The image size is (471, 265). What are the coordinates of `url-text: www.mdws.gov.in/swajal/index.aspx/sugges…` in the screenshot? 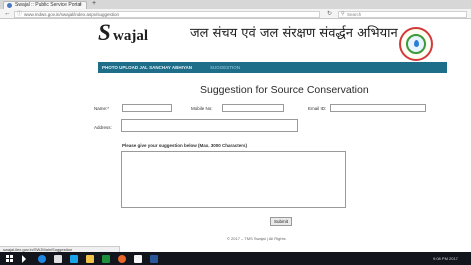 It's located at (71, 14).